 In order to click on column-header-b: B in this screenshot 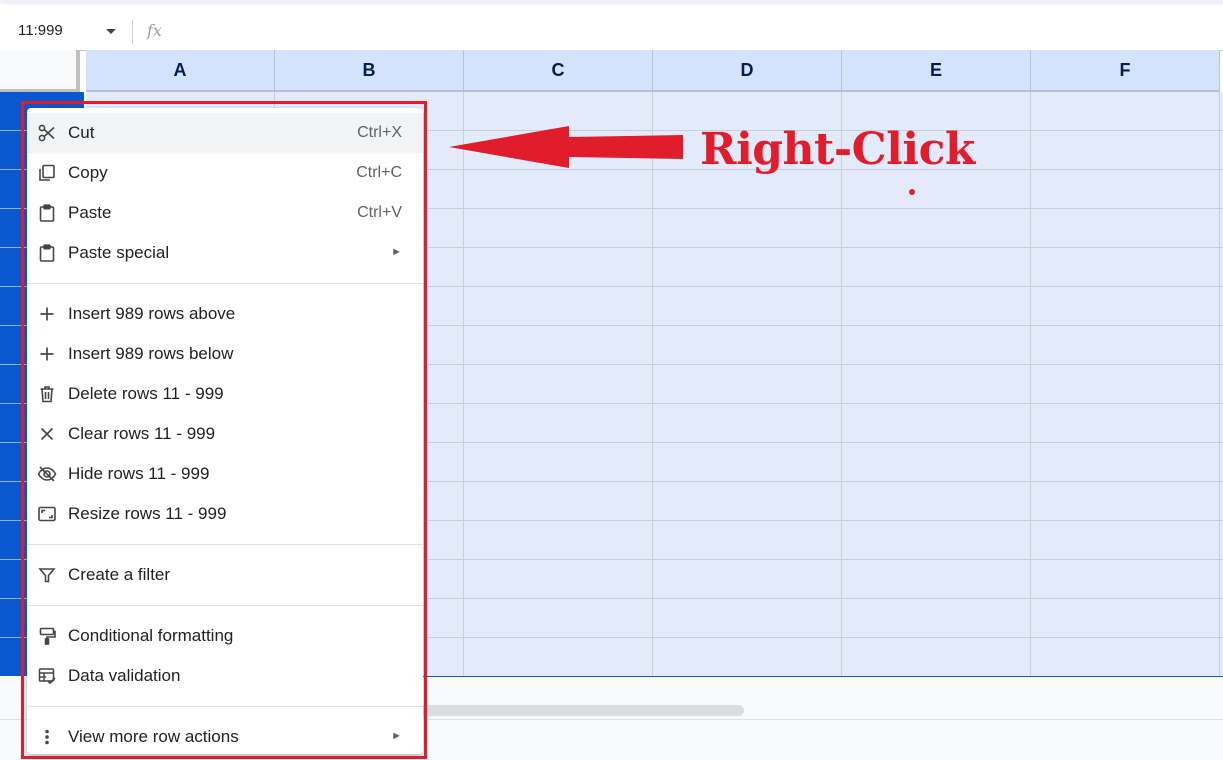, I will do `click(369, 71)`.